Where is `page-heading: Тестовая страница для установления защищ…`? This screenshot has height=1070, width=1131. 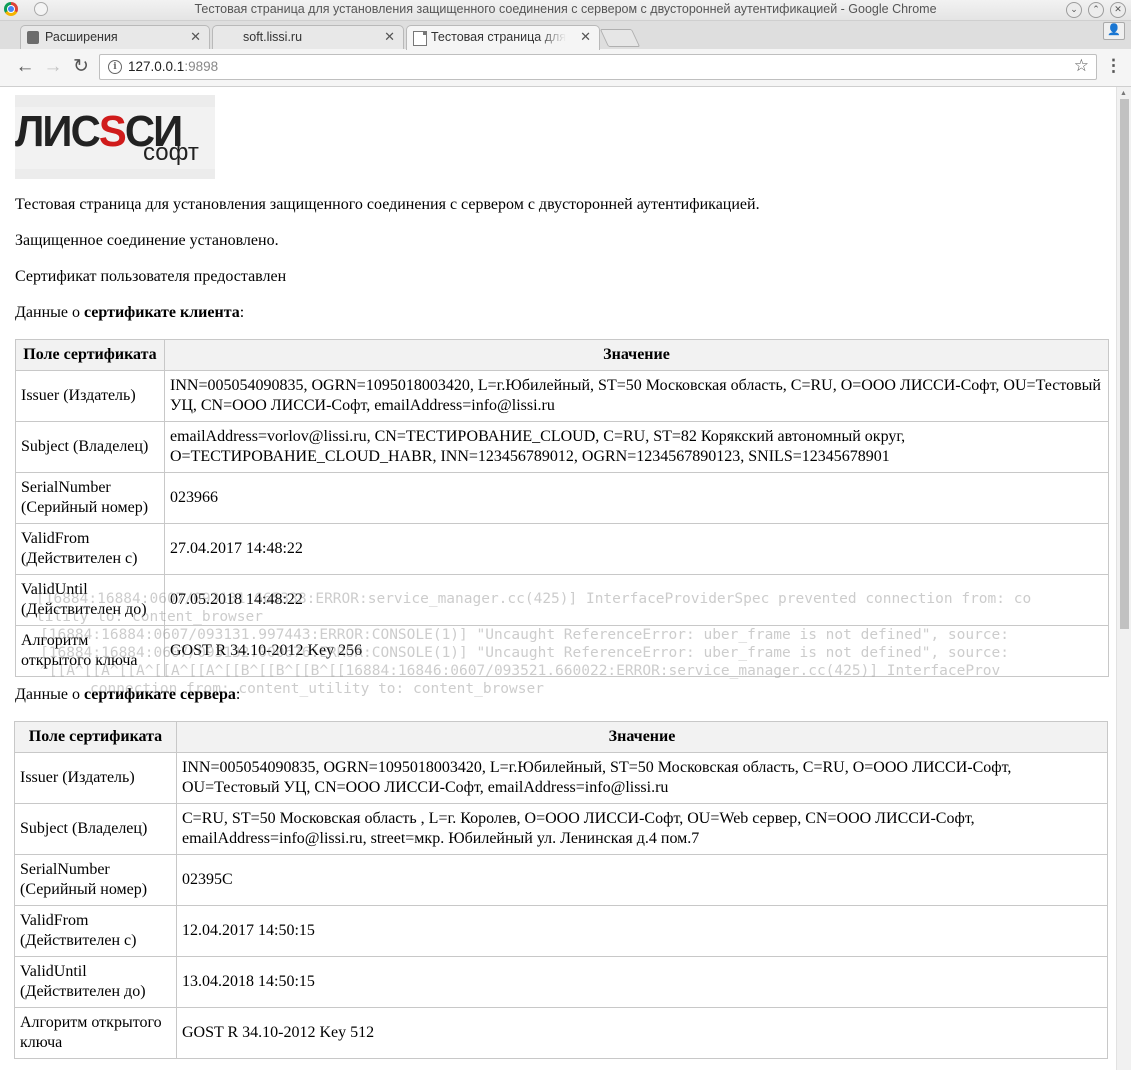 page-heading: Тестовая страница для установления защищ… is located at coordinates (387, 204).